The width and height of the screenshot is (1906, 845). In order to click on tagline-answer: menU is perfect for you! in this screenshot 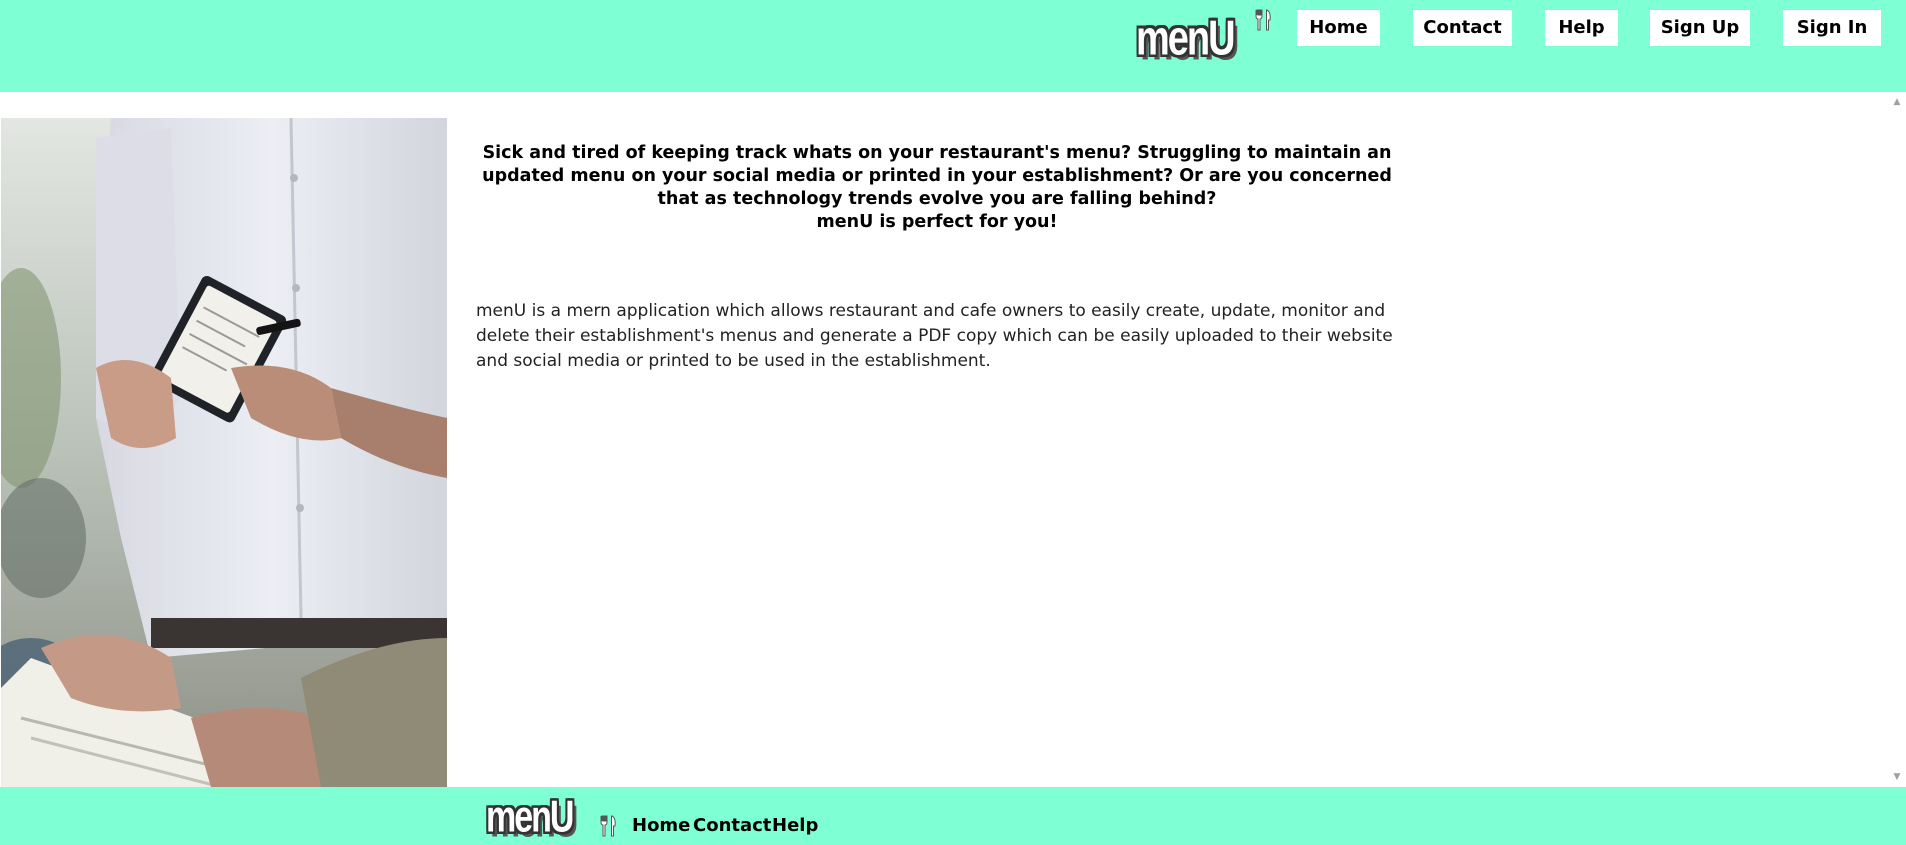, I will do `click(937, 222)`.